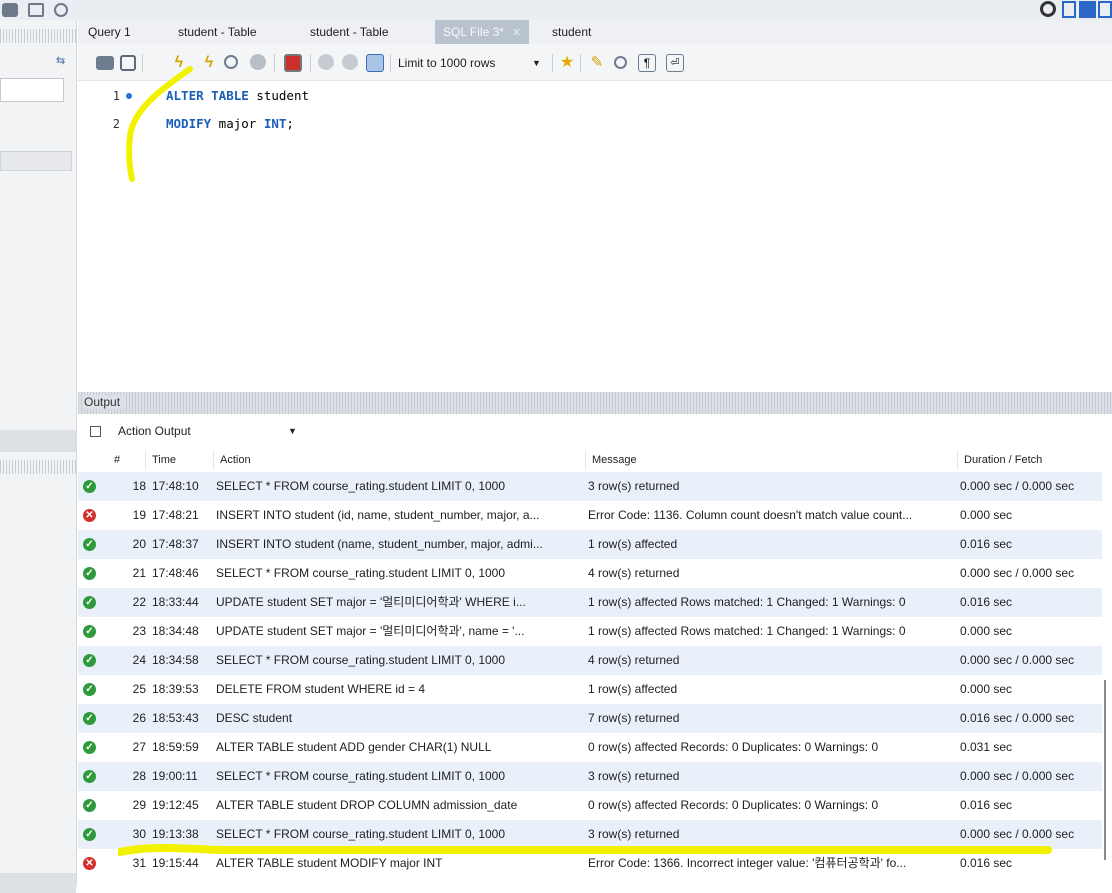 The image size is (1112, 893). I want to click on autocommit-toggle-icon, so click(375, 63).